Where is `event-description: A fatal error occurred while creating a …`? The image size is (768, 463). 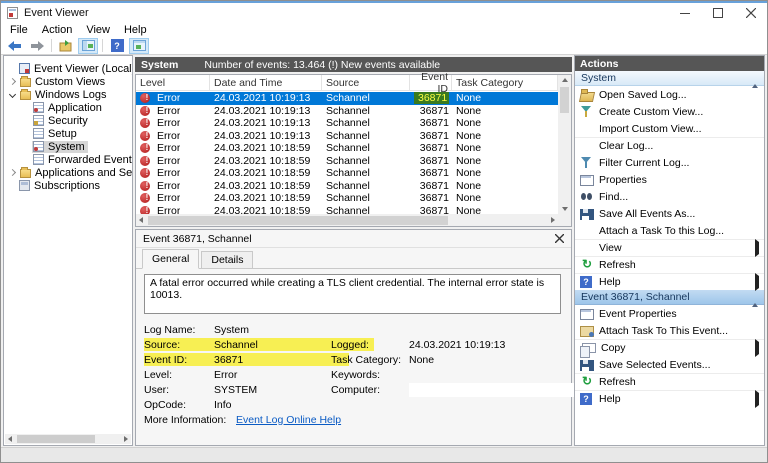 event-description: A fatal error occurred while creating a … is located at coordinates (352, 294).